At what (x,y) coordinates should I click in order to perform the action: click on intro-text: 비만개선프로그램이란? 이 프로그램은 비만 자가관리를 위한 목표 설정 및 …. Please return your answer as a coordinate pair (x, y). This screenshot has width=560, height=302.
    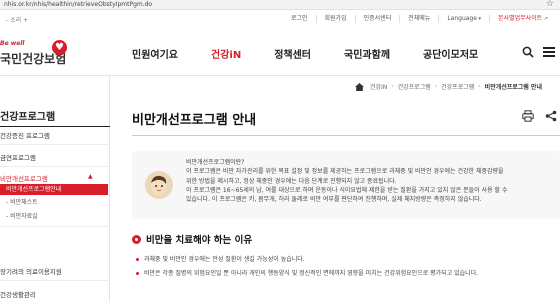
    Looking at the image, I should click on (347, 181).